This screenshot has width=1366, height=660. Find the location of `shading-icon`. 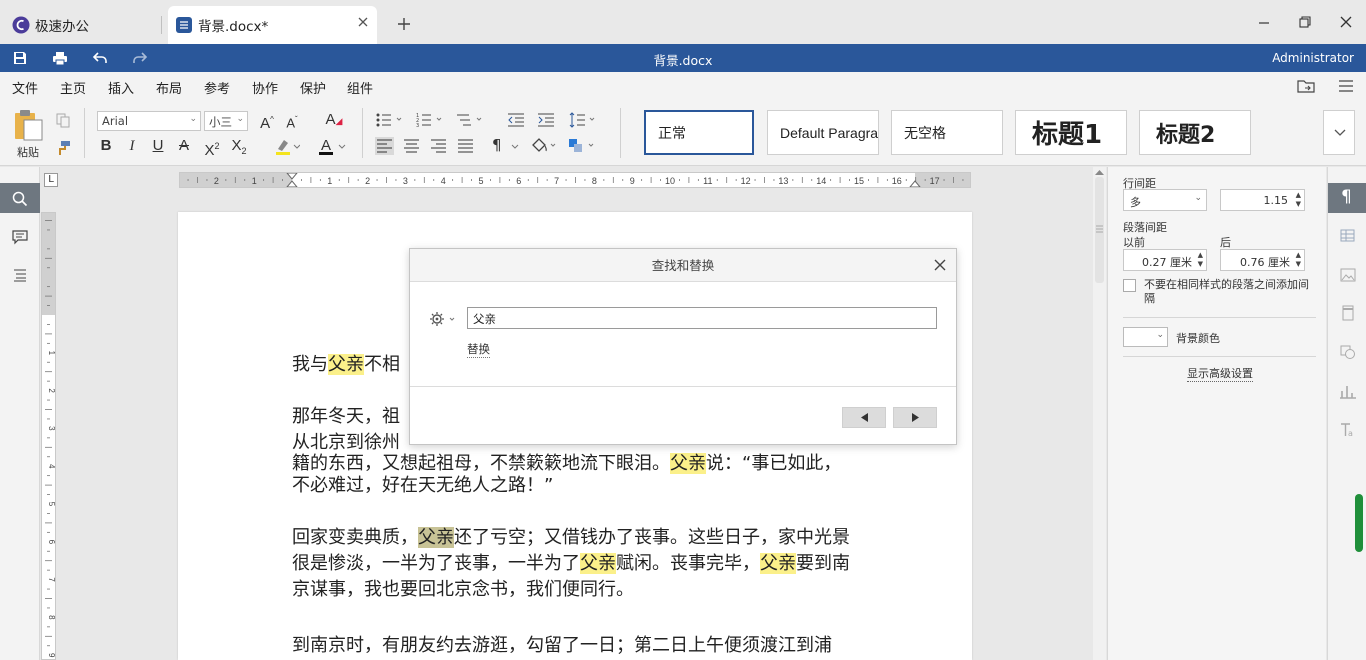

shading-icon is located at coordinates (544, 146).